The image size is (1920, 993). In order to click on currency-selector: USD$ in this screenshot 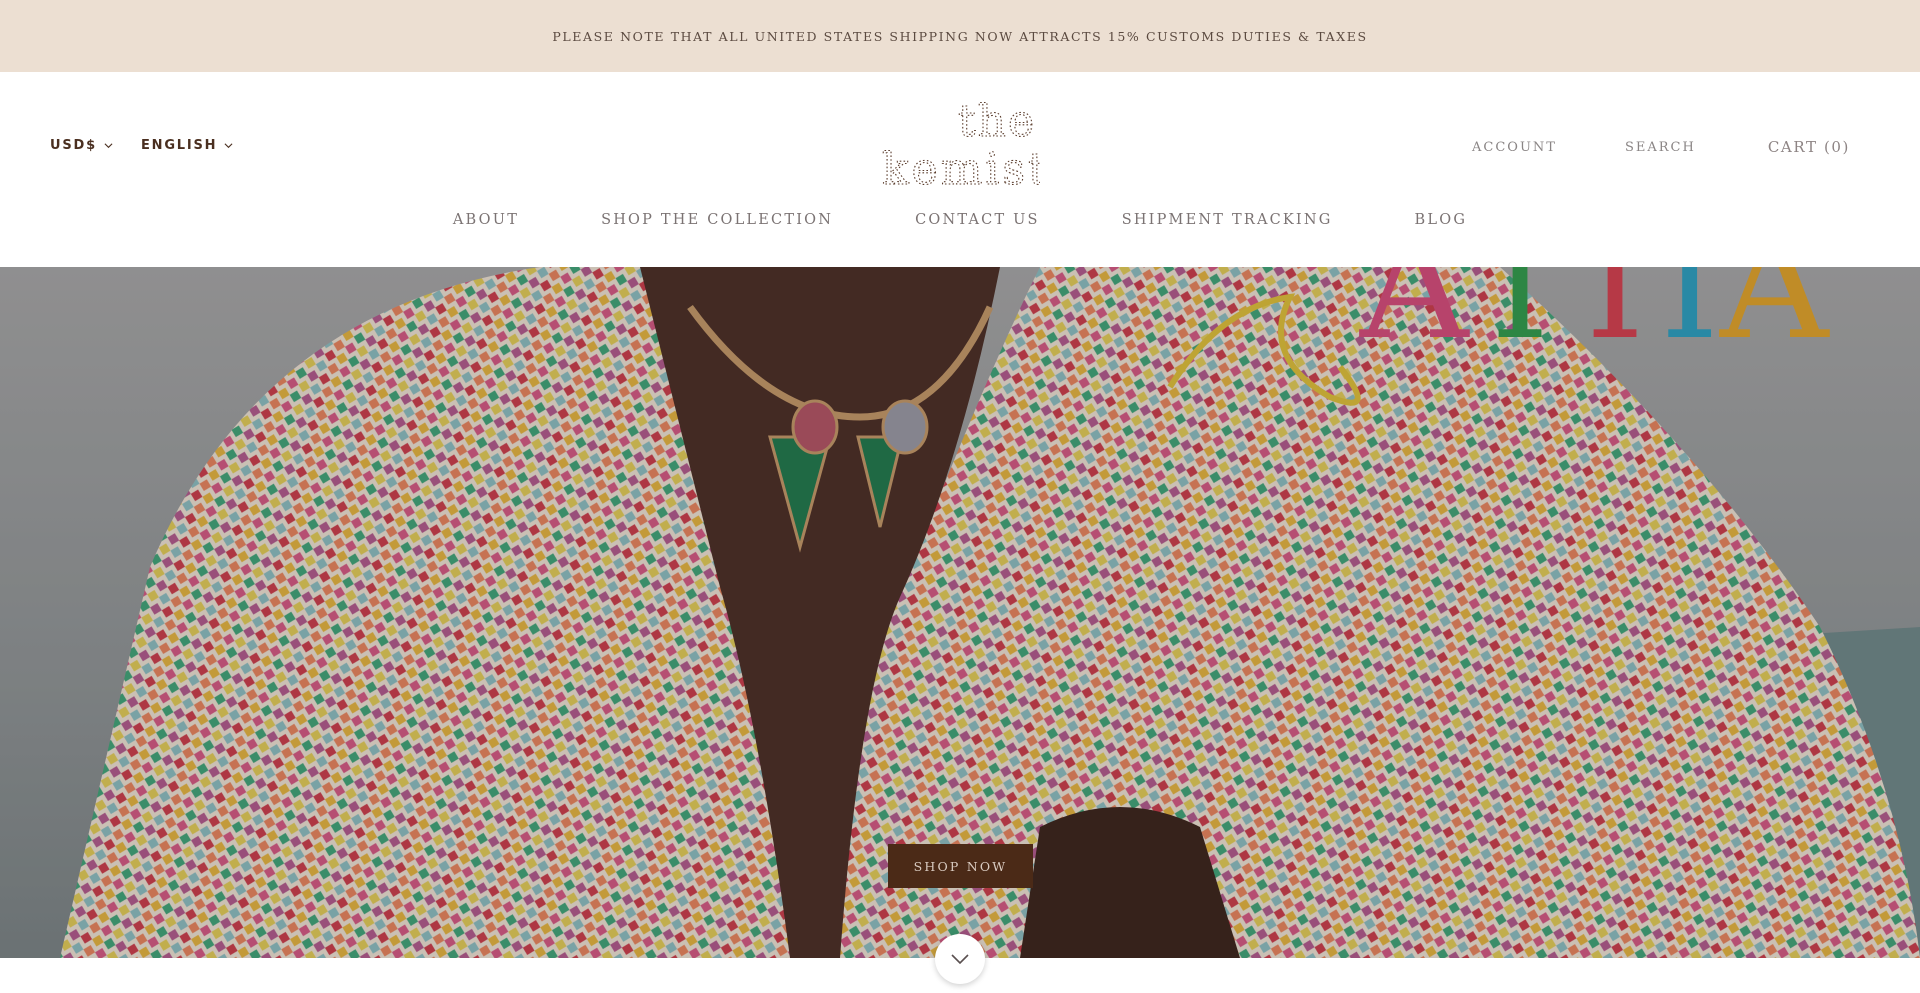, I will do `click(81, 145)`.